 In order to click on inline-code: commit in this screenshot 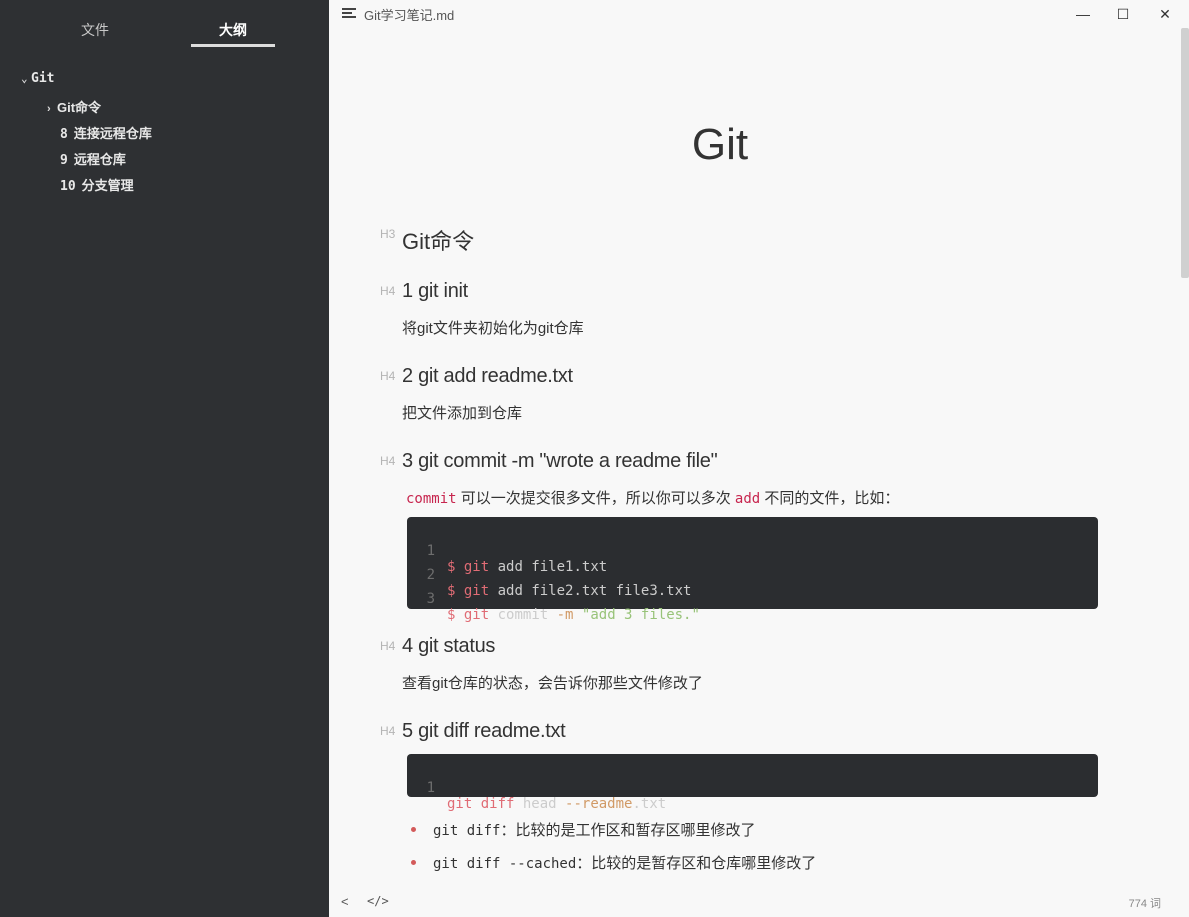, I will do `click(431, 499)`.